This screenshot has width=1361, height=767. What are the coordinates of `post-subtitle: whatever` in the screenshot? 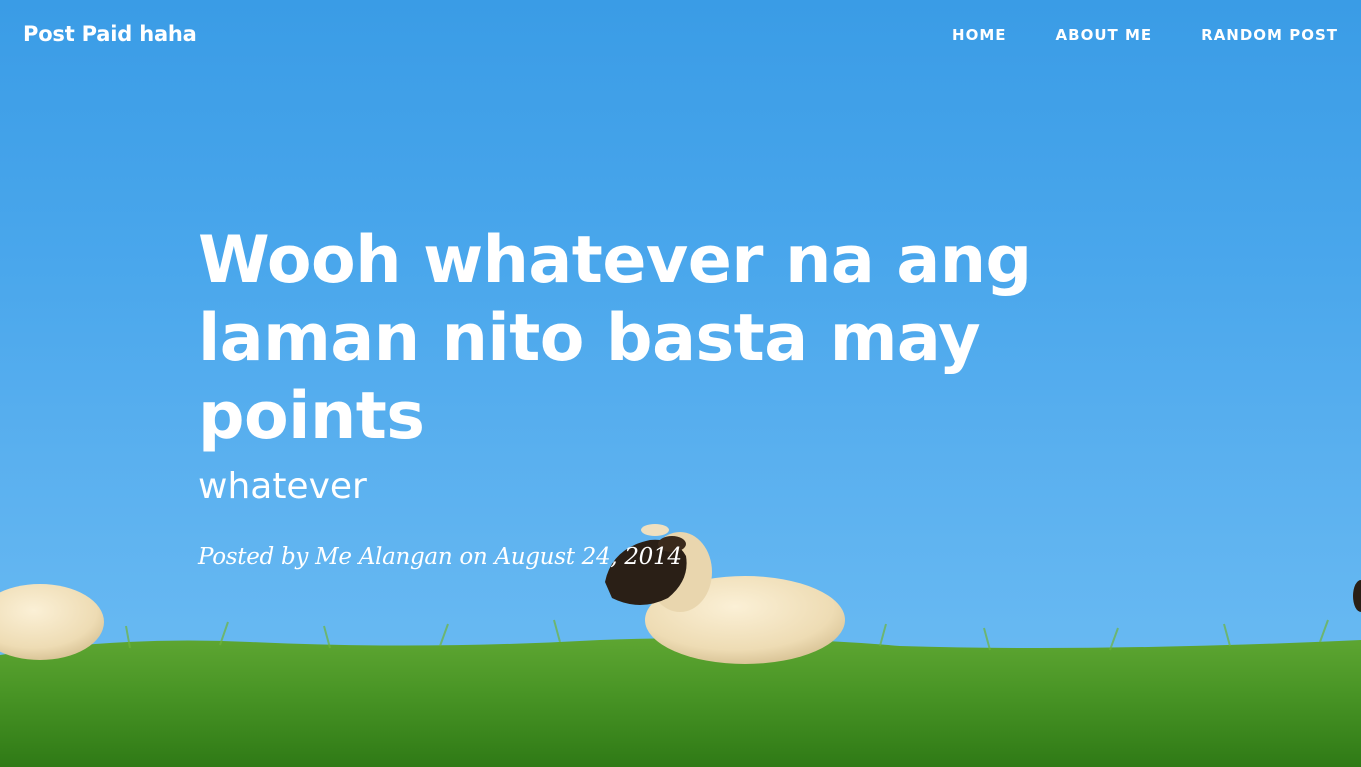 It's located at (282, 486).